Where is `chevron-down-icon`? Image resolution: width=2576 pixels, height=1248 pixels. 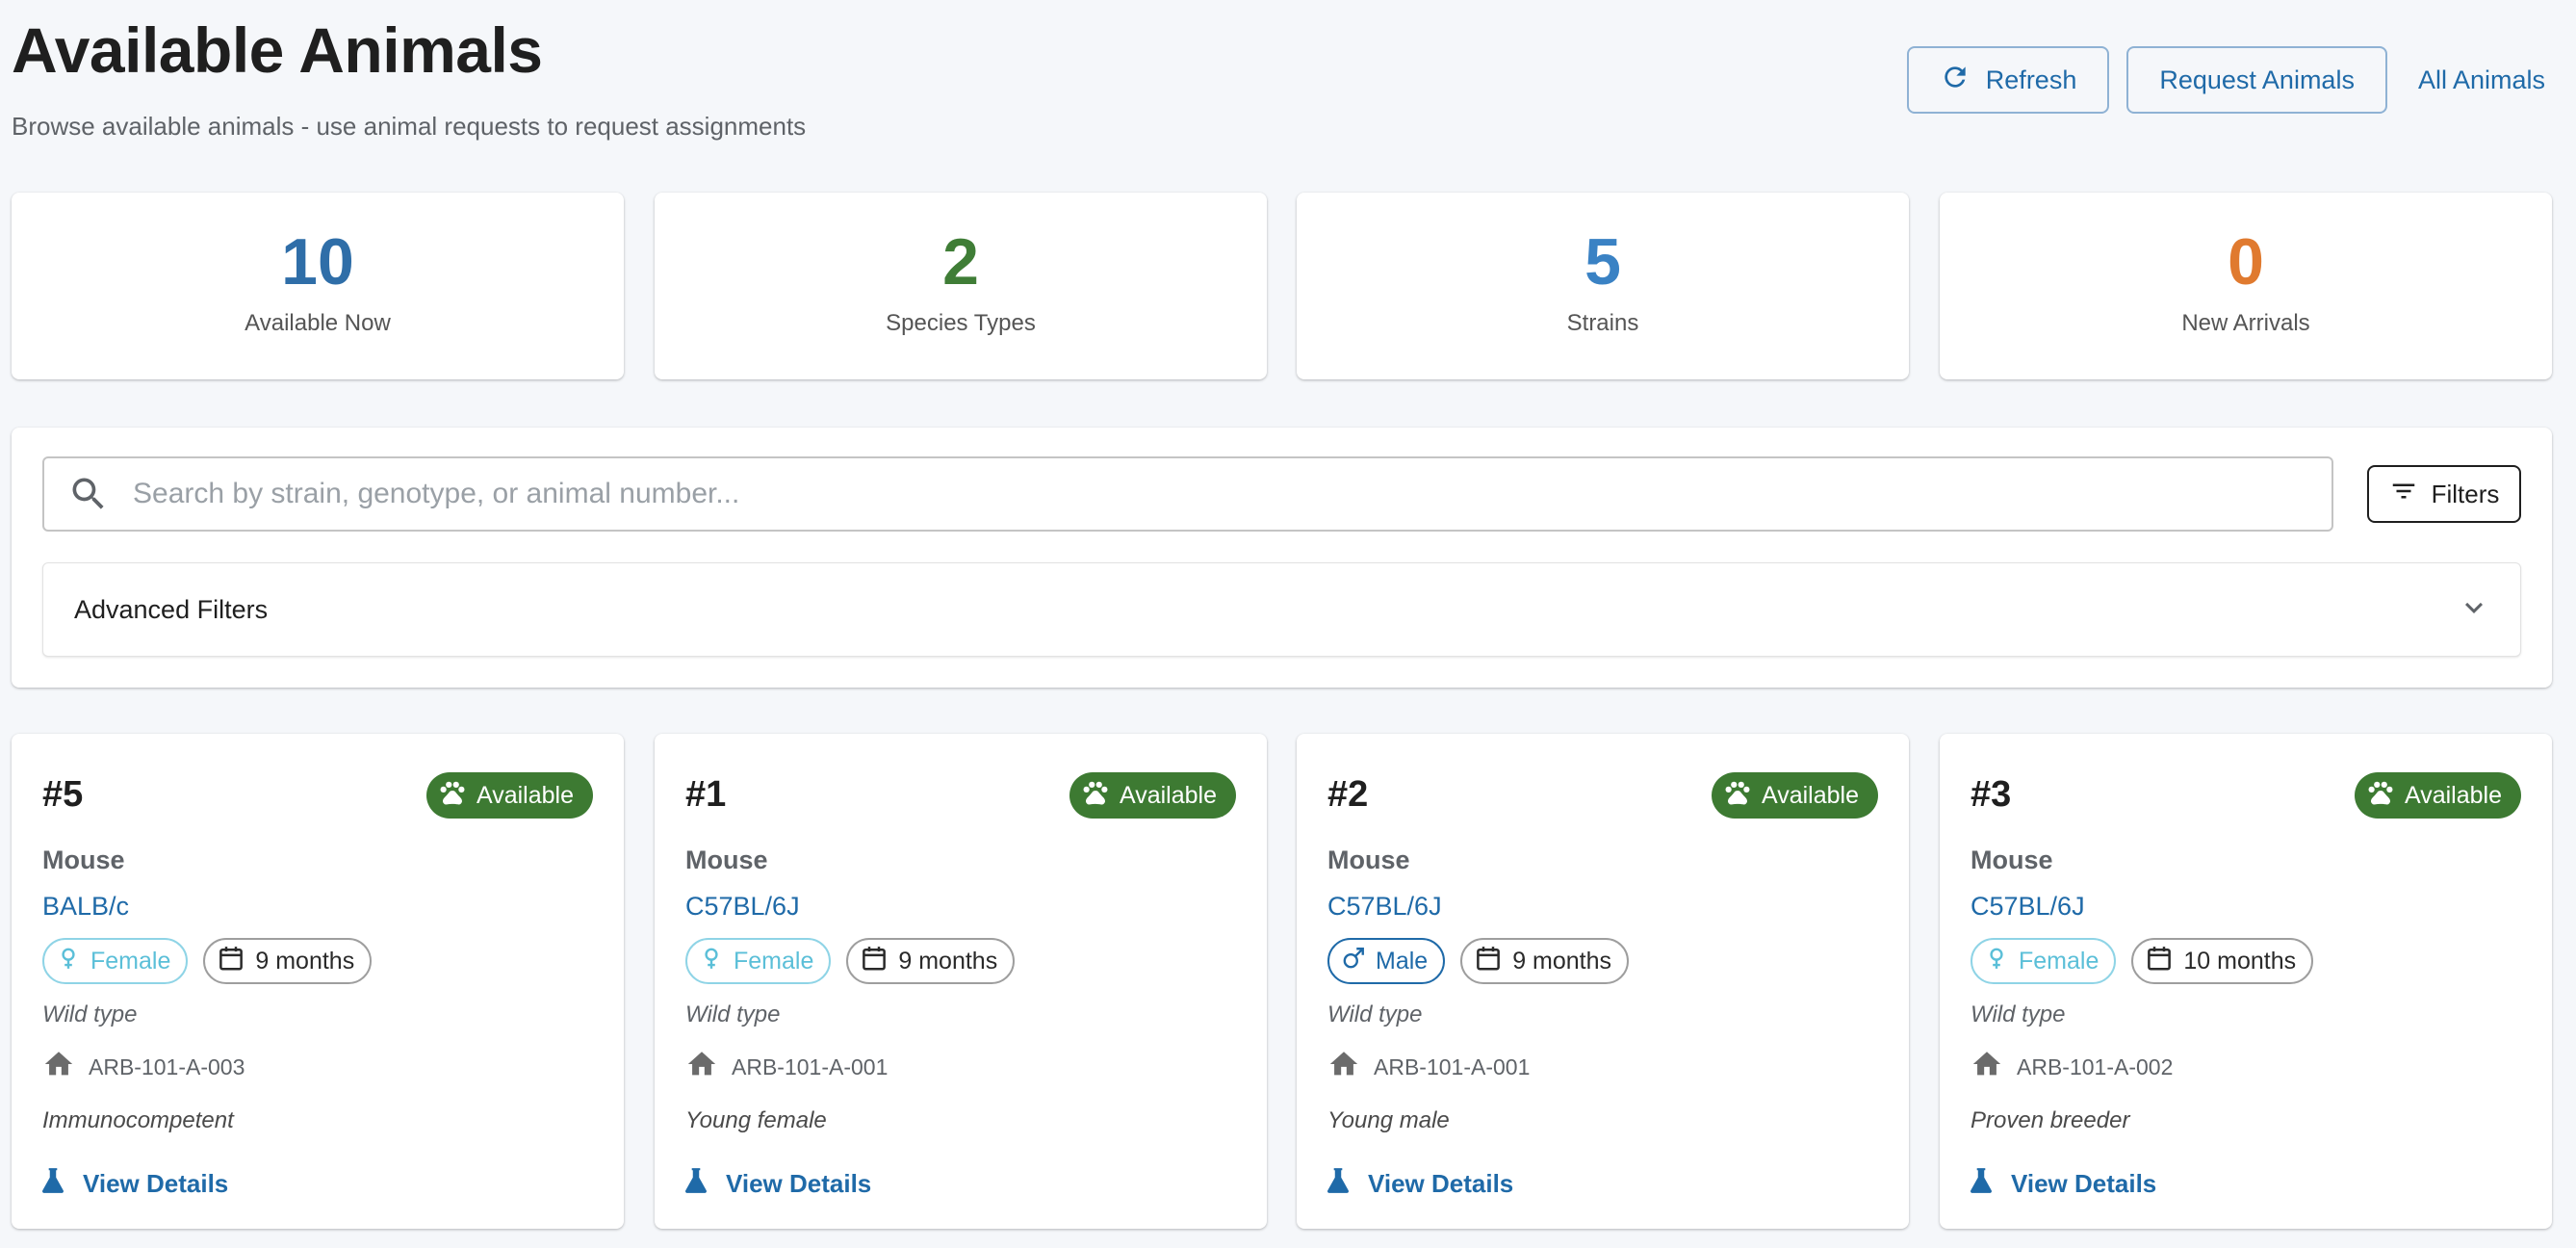 chevron-down-icon is located at coordinates (2474, 610).